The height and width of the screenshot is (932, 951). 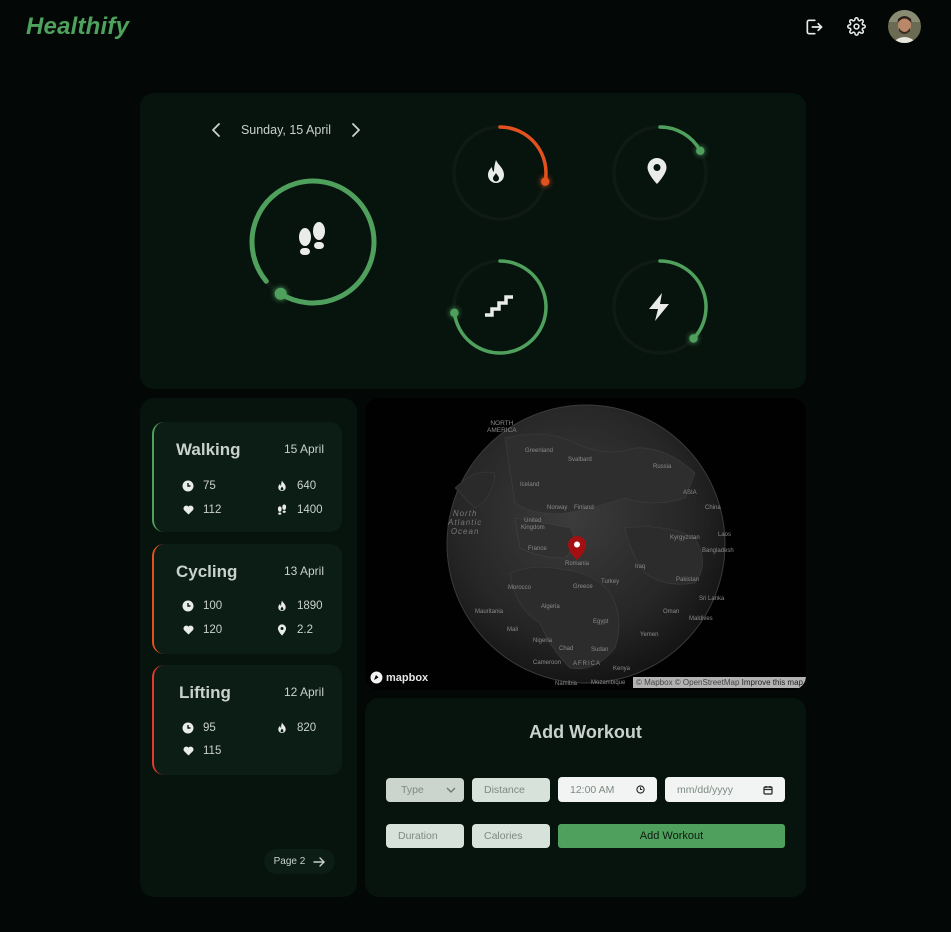 I want to click on calories-progress-ring, so click(x=501, y=173).